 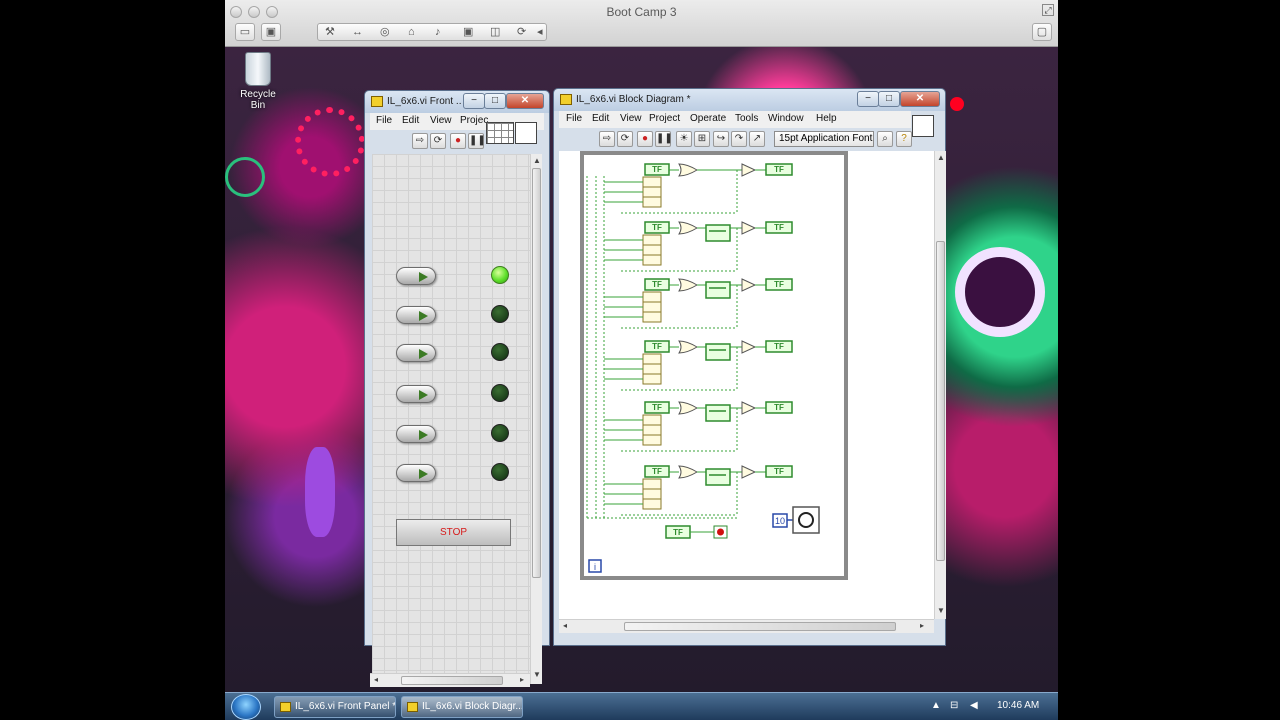 I want to click on pause-vm-icon: ▭, so click(x=245, y=32).